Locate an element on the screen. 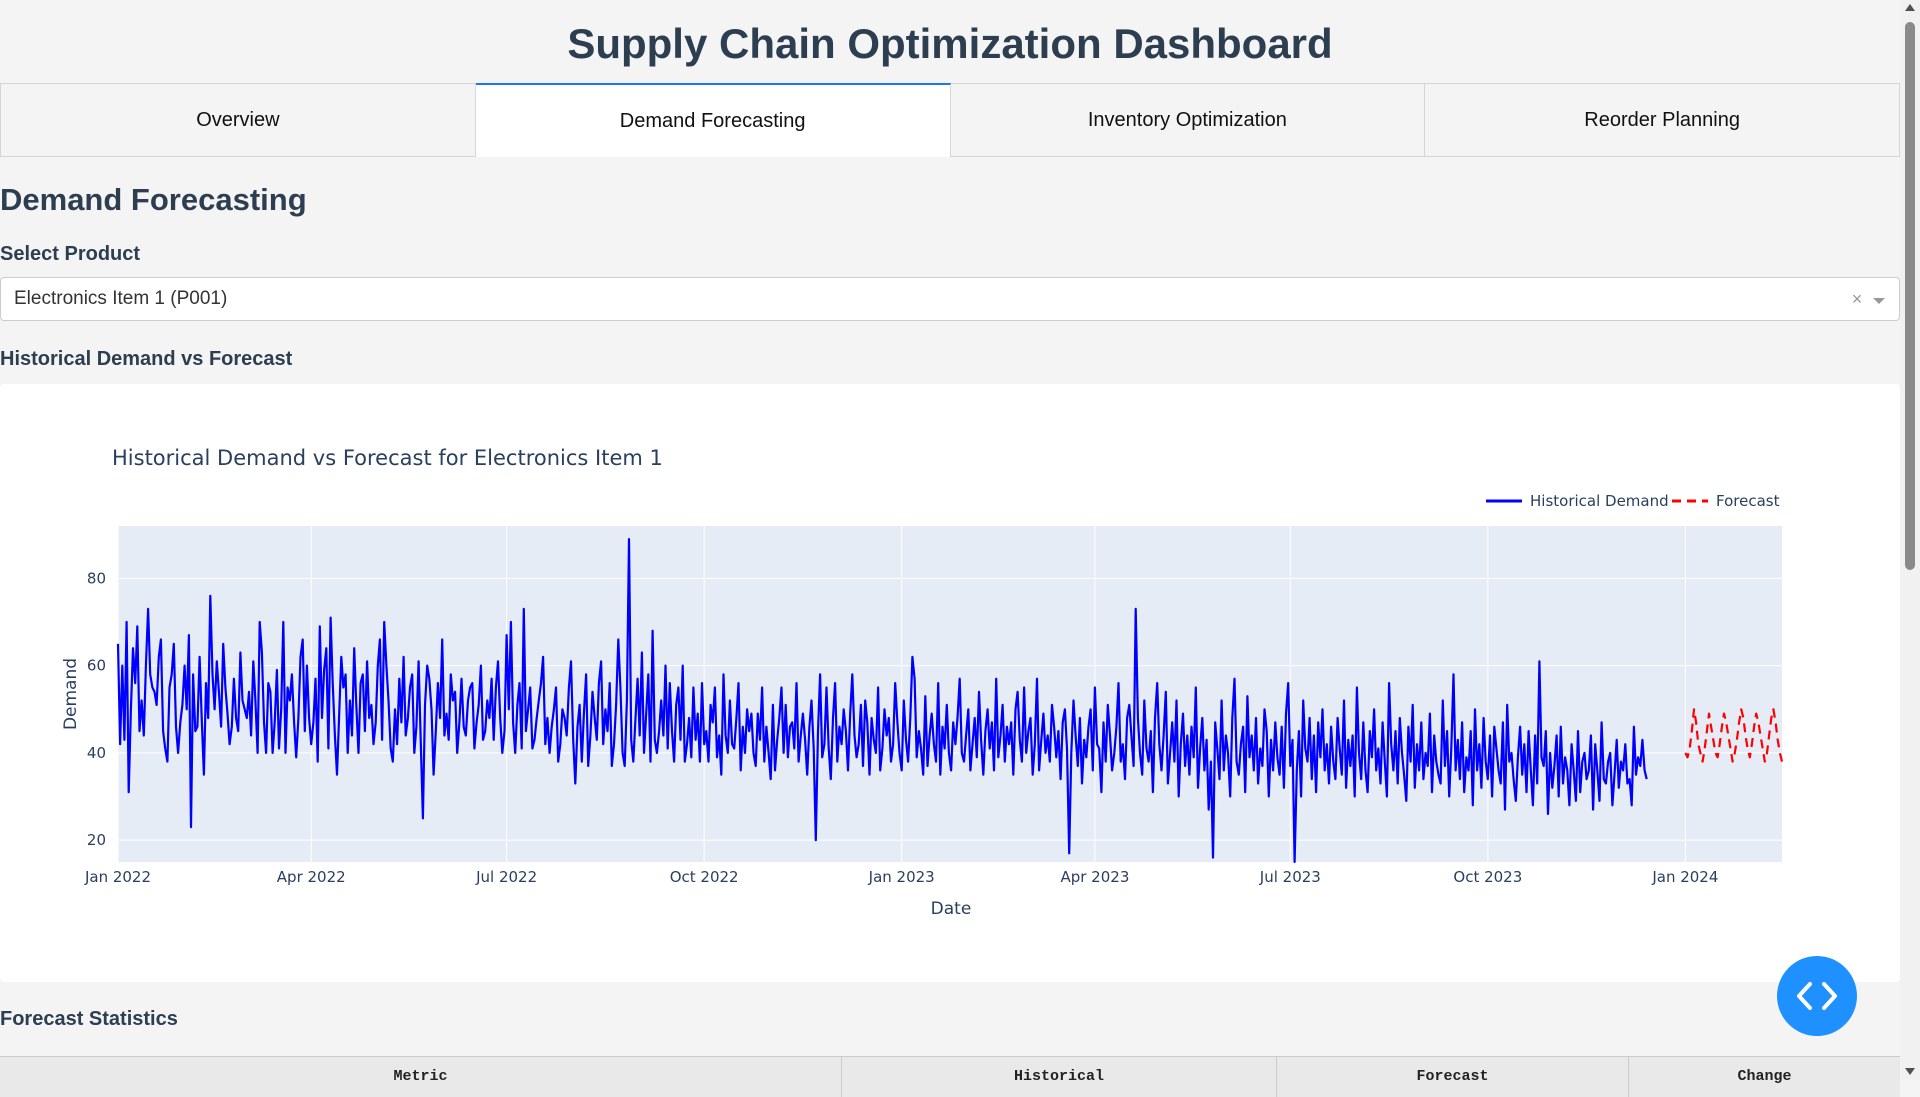 The width and height of the screenshot is (1920, 1097). legend-forecast-label: Forecast is located at coordinates (1748, 501).